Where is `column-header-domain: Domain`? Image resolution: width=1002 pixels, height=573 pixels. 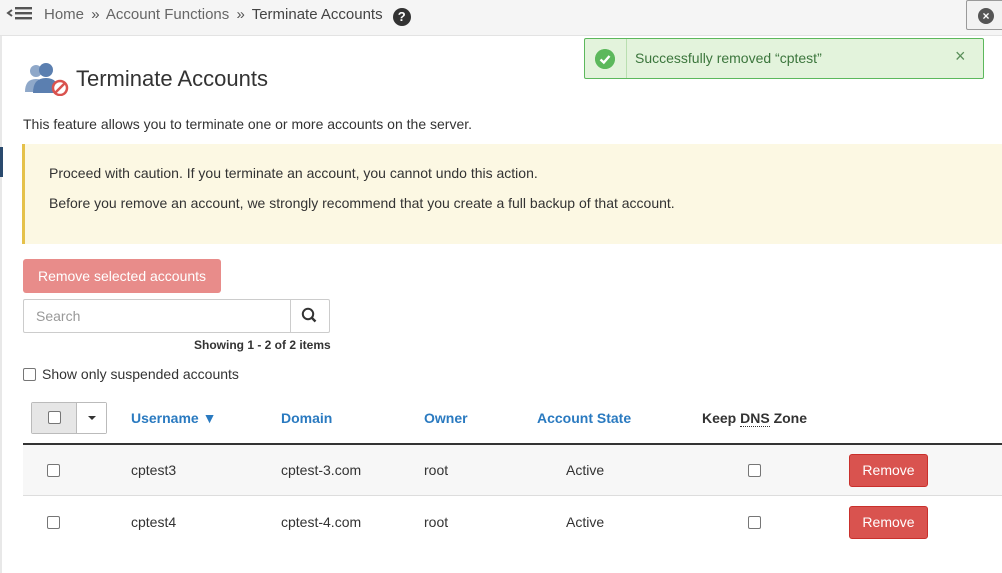
column-header-domain: Domain is located at coordinates (306, 418).